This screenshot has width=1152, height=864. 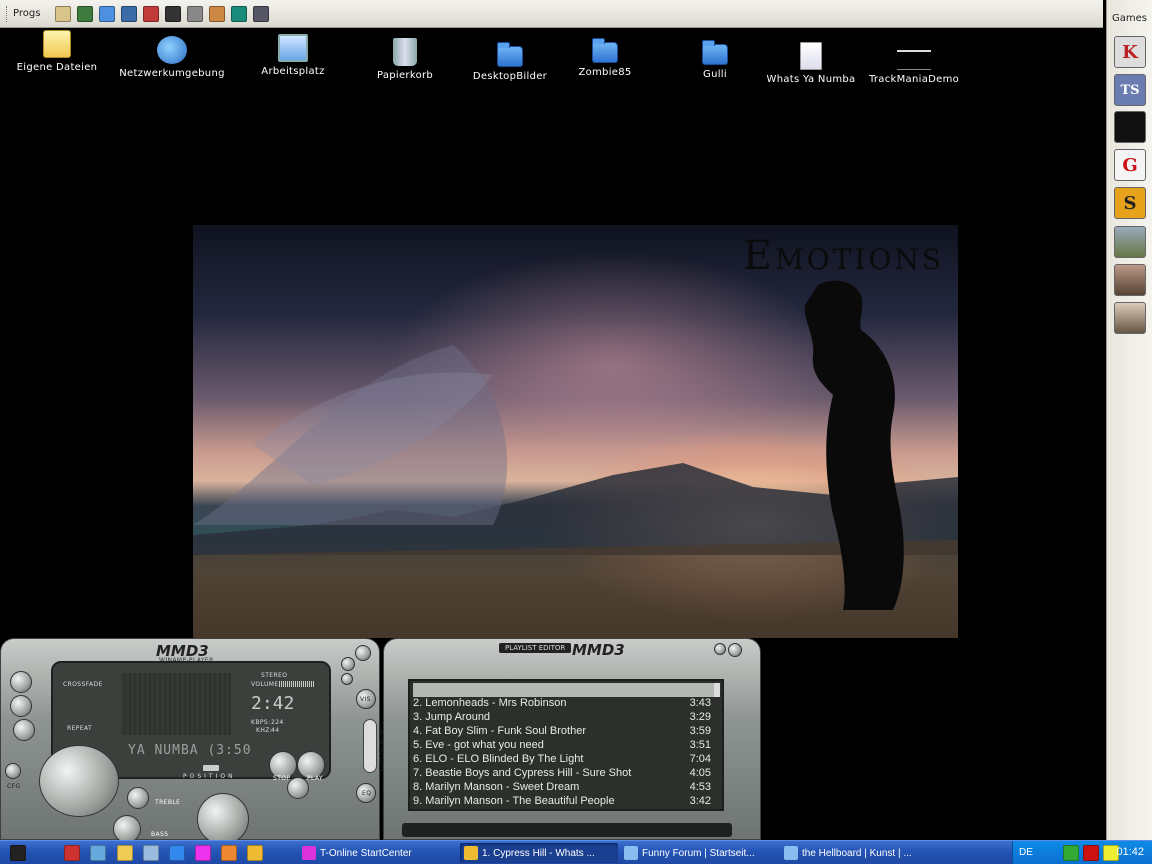 I want to click on quicklaunch-winamp-icon, so click(x=255, y=853).